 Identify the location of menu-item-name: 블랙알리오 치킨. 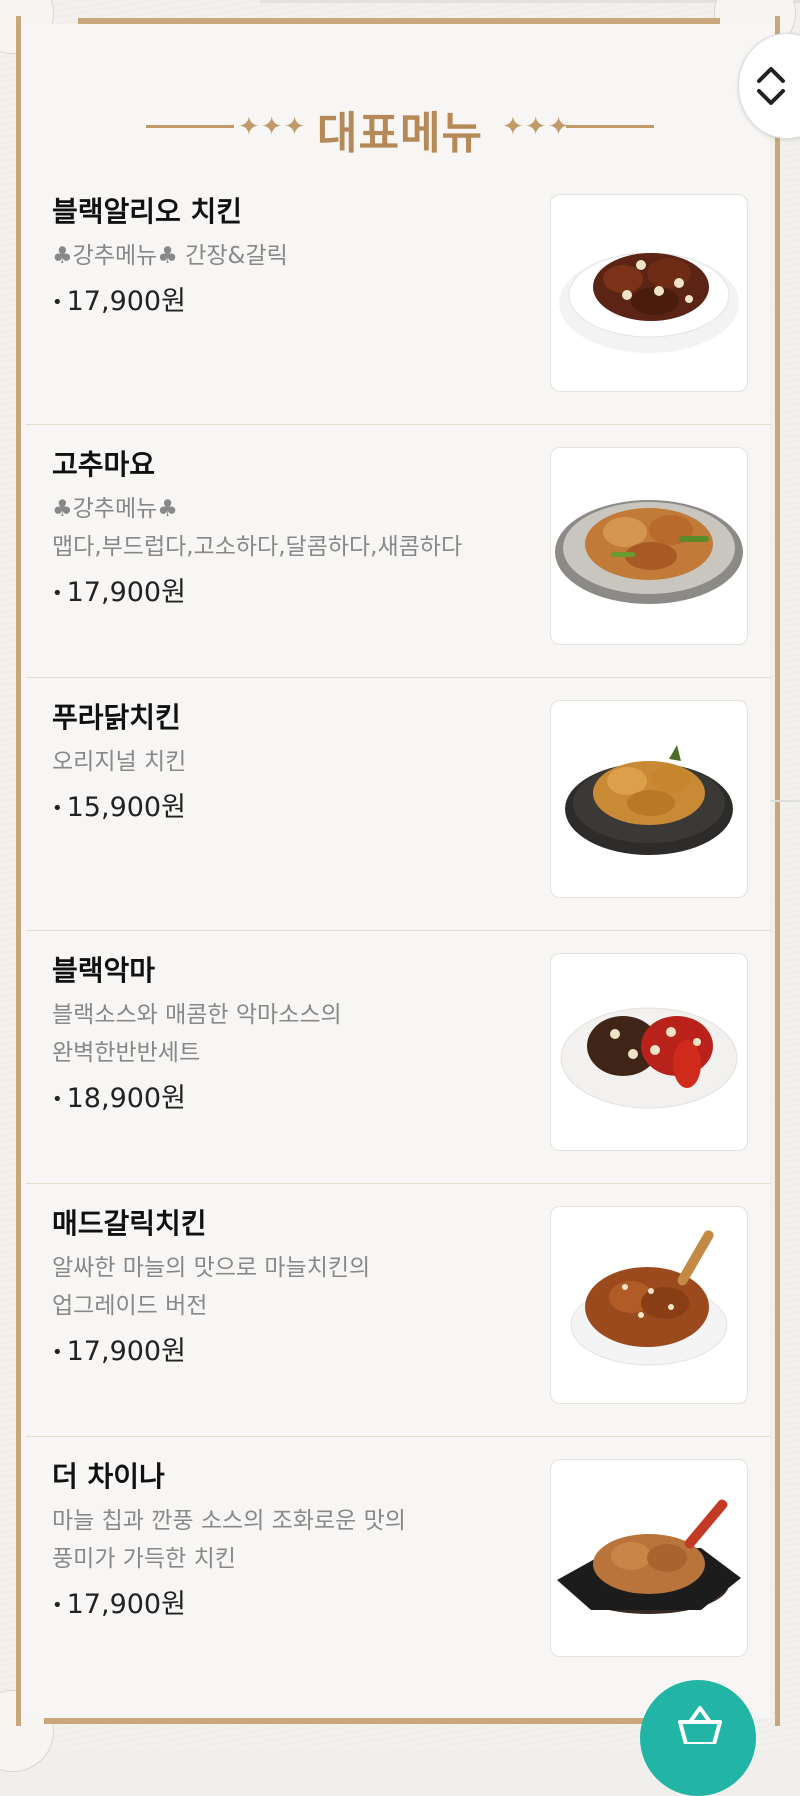
(147, 211).